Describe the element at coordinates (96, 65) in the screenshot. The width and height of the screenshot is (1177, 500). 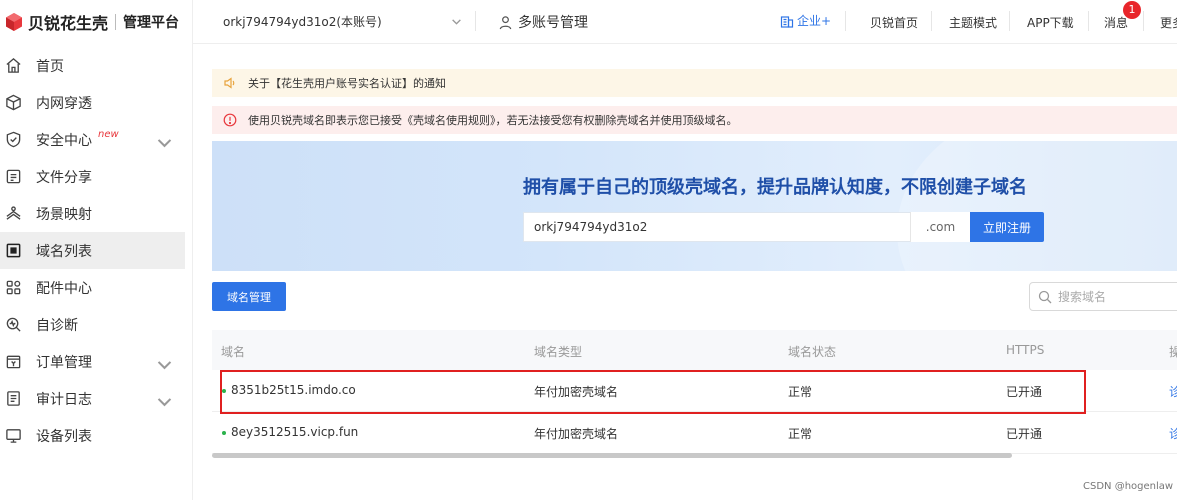
I see `sidebar-item-home: 首页` at that location.